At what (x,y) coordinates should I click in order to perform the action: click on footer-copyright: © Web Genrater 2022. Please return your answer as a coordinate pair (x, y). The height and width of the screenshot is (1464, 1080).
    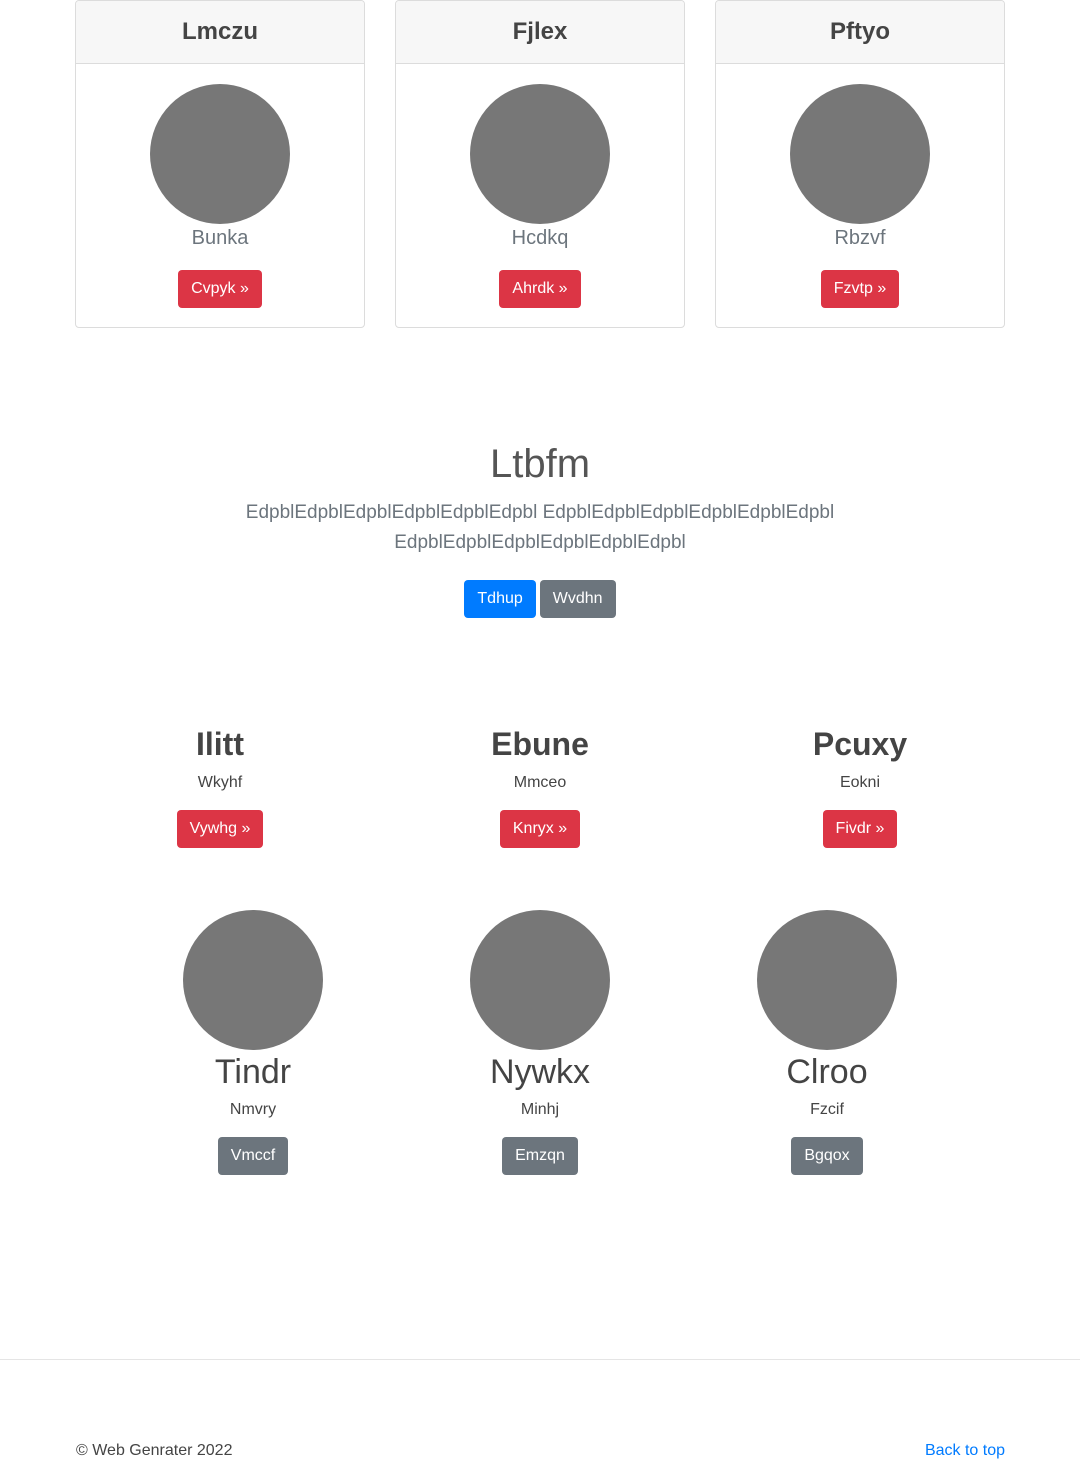
    Looking at the image, I should click on (154, 1450).